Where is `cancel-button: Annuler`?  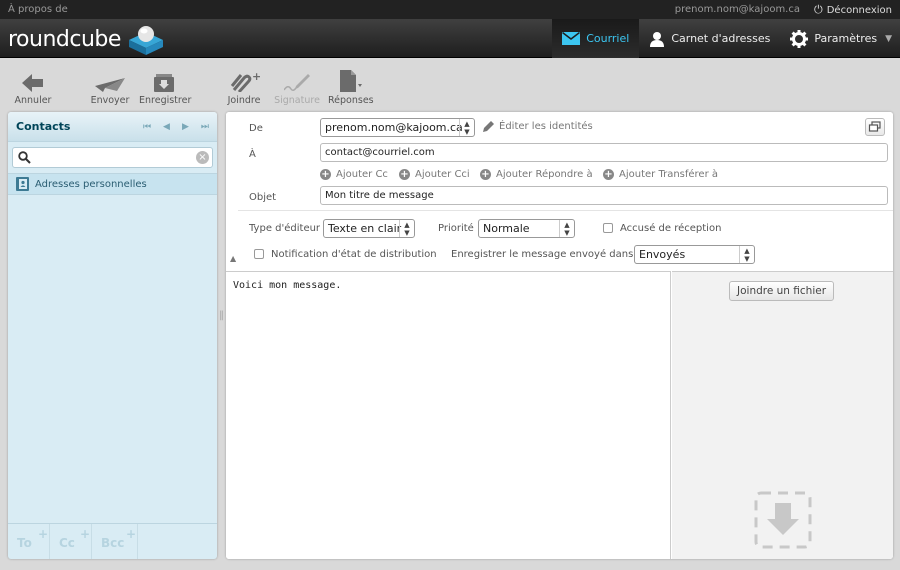 cancel-button: Annuler is located at coordinates (33, 88).